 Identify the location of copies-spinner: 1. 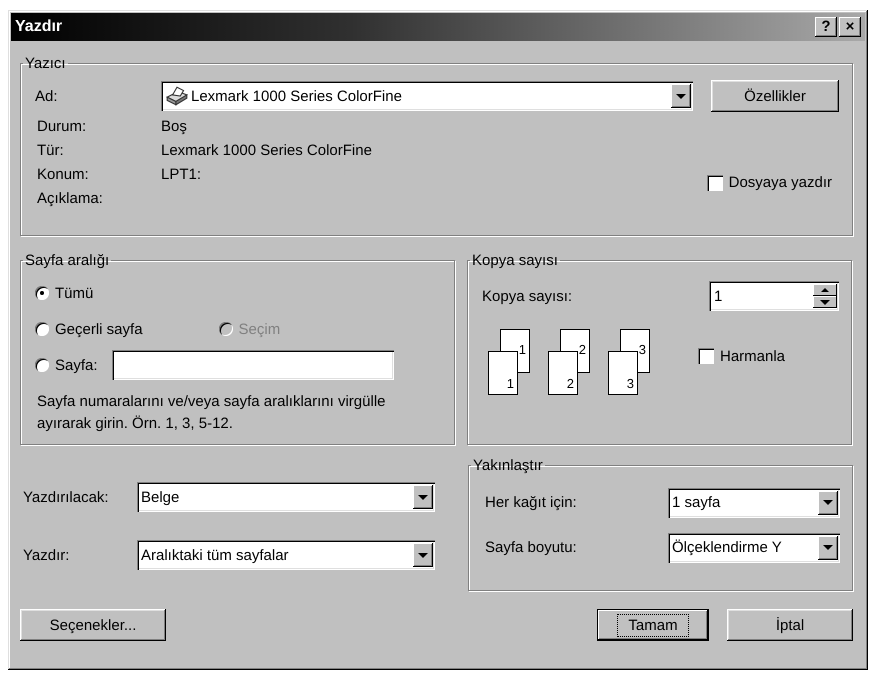
(774, 296).